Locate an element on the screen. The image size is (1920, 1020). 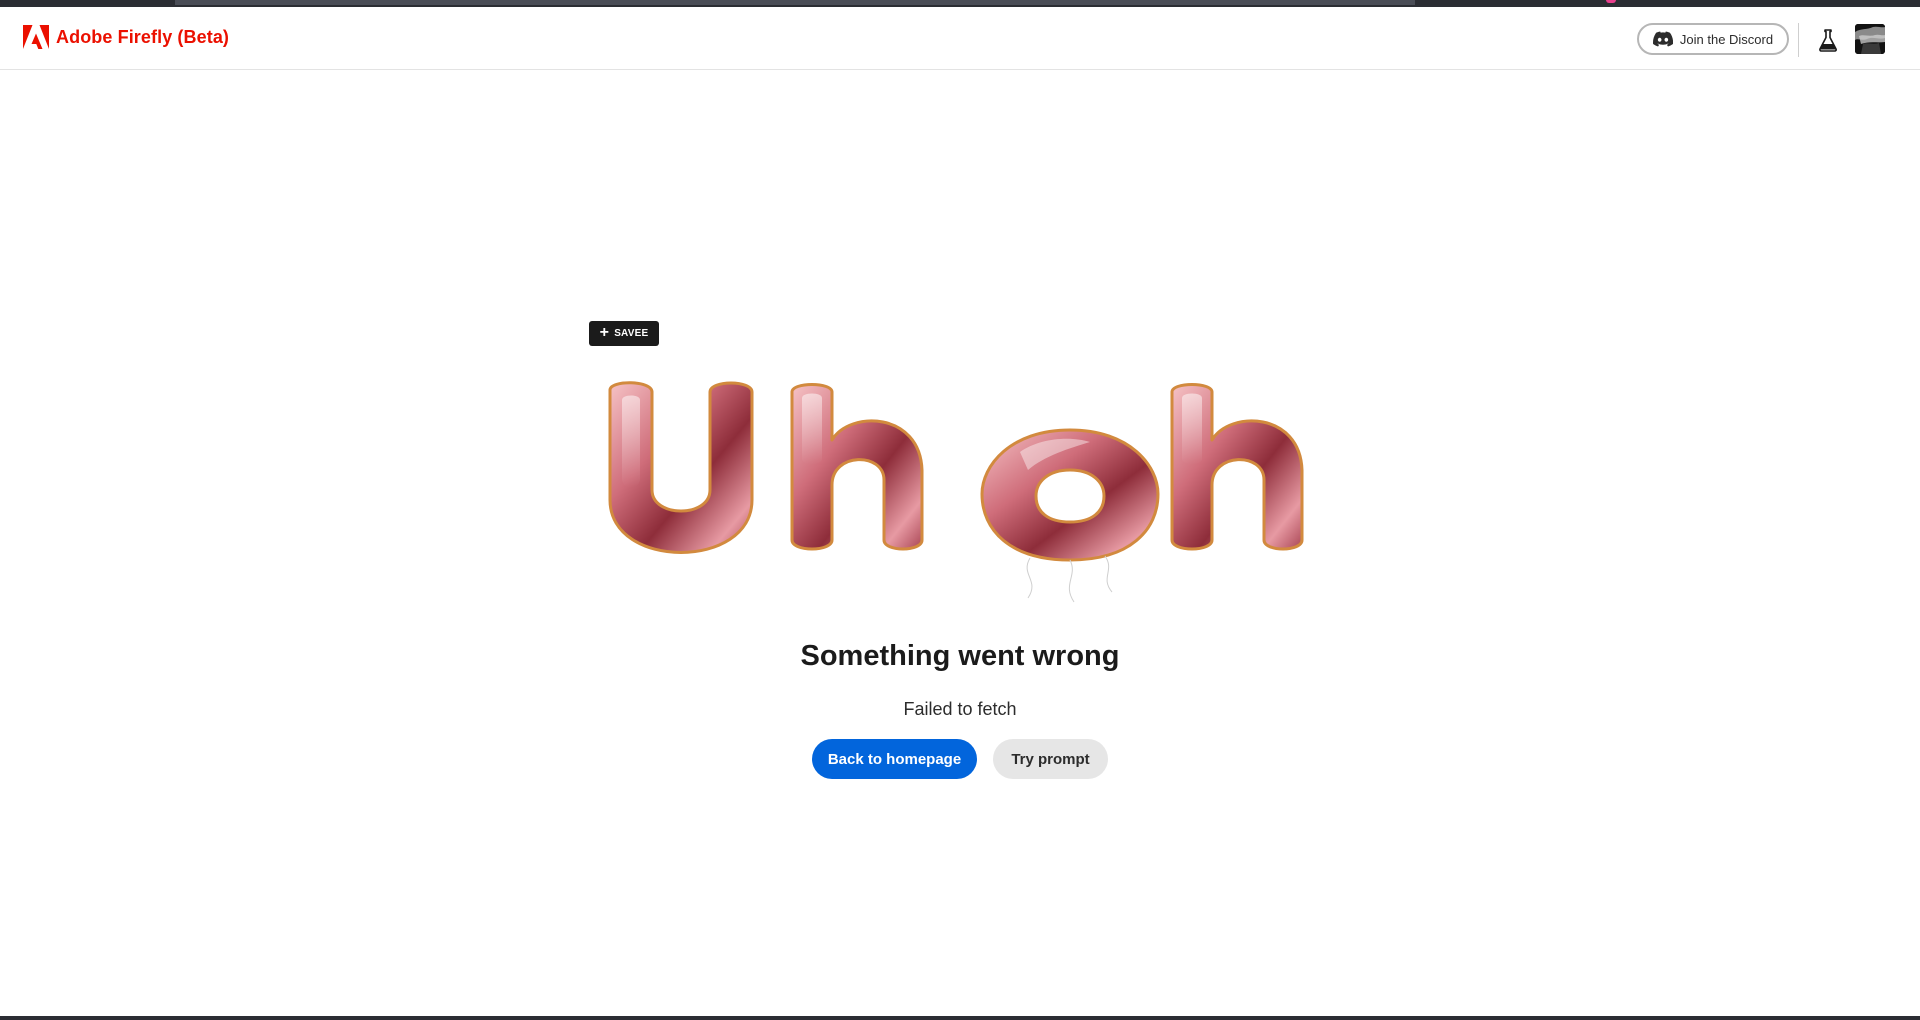
uh-oh-balloon-illustration is located at coordinates (956, 492).